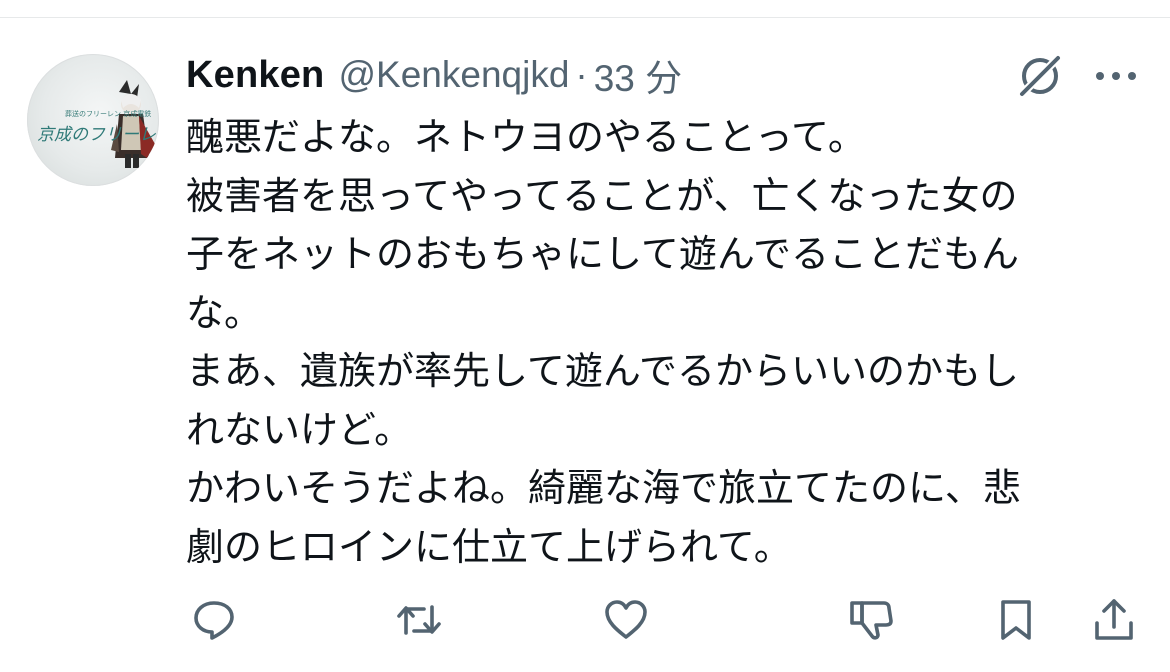 The height and width of the screenshot is (672, 1170). I want to click on tweet-text-line: 子をネットのおもちゃにして遊んでることだもん, so click(602, 254).